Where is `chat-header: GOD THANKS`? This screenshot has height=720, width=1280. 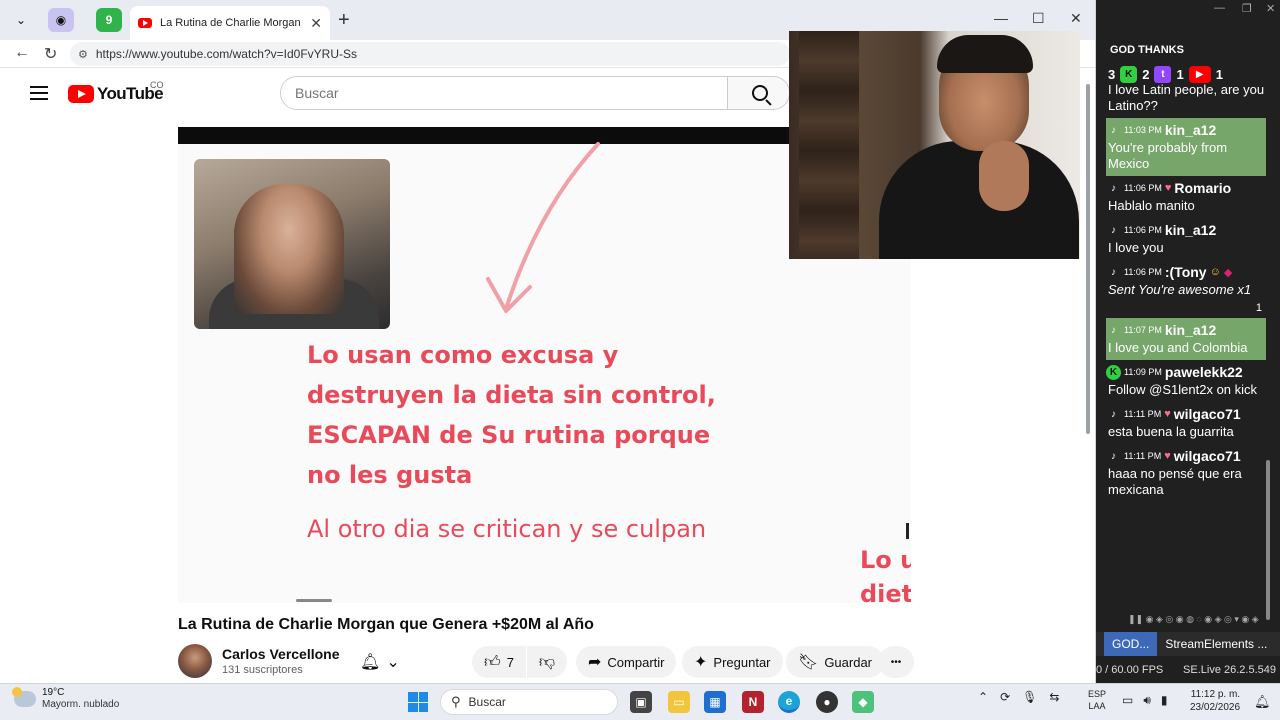
chat-header: GOD THANKS is located at coordinates (1147, 50).